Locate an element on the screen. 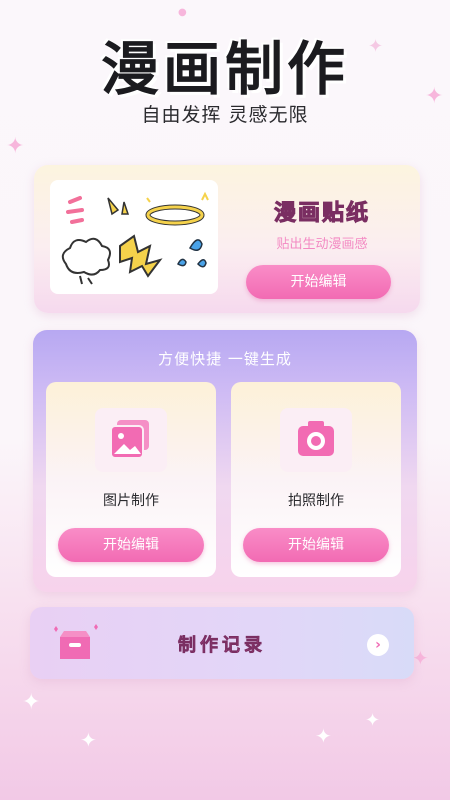 This screenshot has width=450, height=800. sticker-preview is located at coordinates (134, 237).